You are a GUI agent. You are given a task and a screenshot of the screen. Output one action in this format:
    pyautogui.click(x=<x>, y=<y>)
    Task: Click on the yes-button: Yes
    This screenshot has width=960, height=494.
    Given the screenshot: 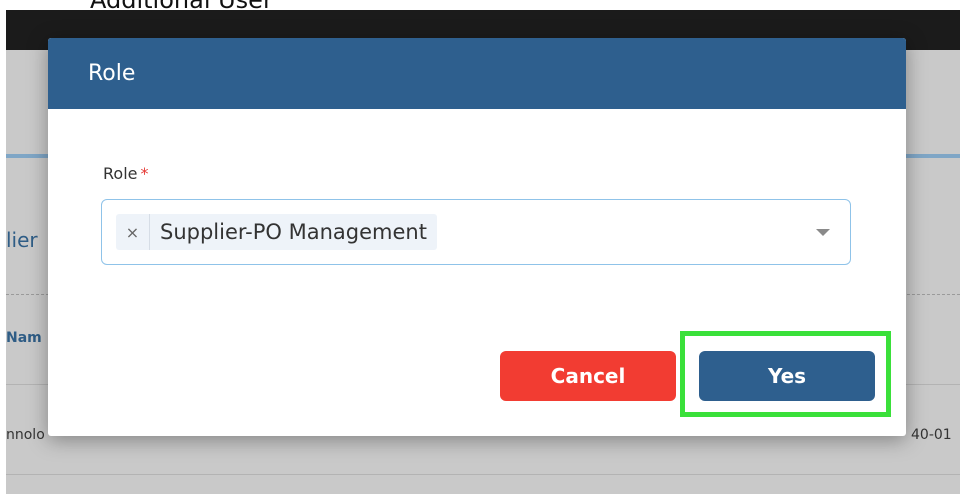 What is the action you would take?
    pyautogui.click(x=787, y=376)
    